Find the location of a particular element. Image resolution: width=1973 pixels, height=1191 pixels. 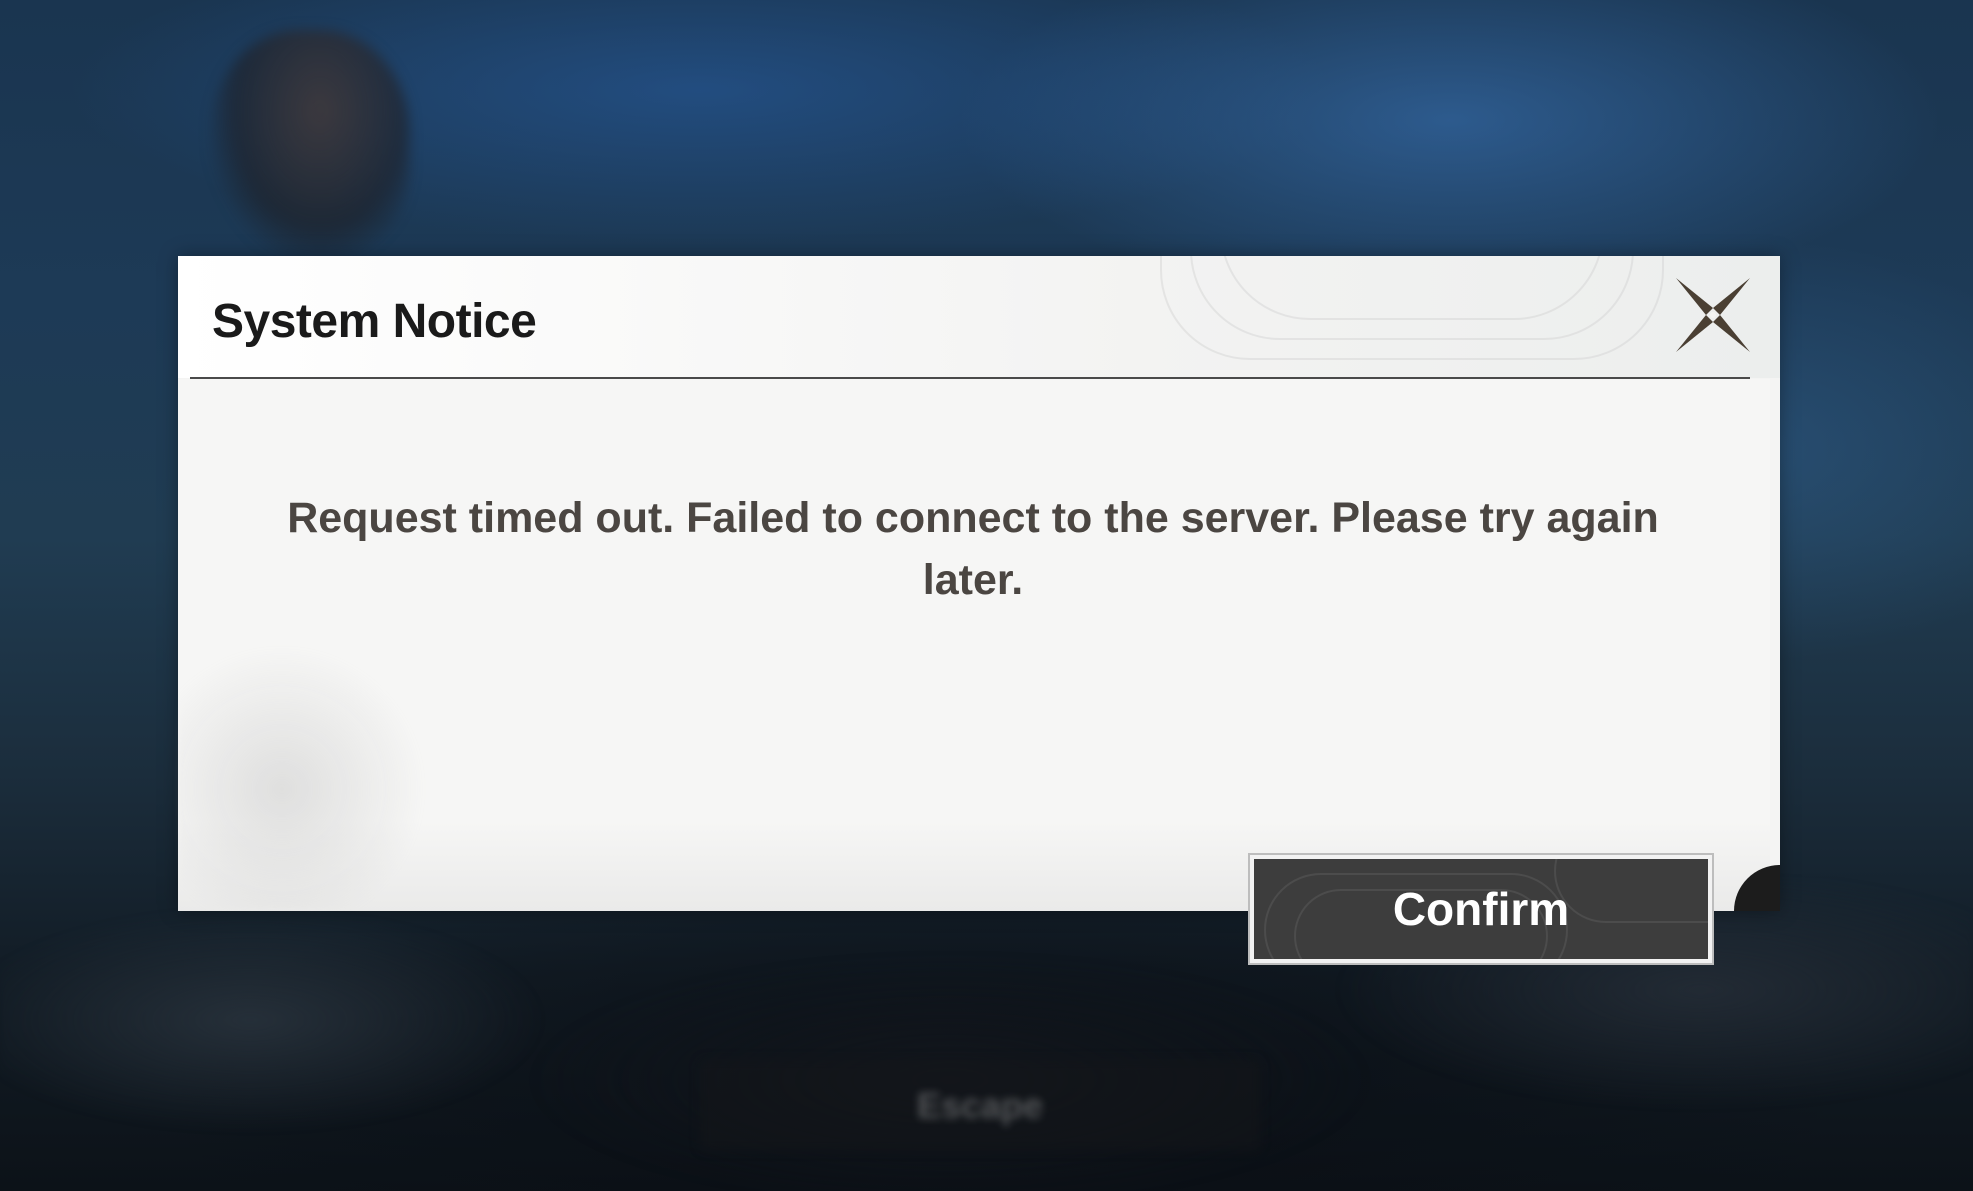

close-button is located at coordinates (1713, 315).